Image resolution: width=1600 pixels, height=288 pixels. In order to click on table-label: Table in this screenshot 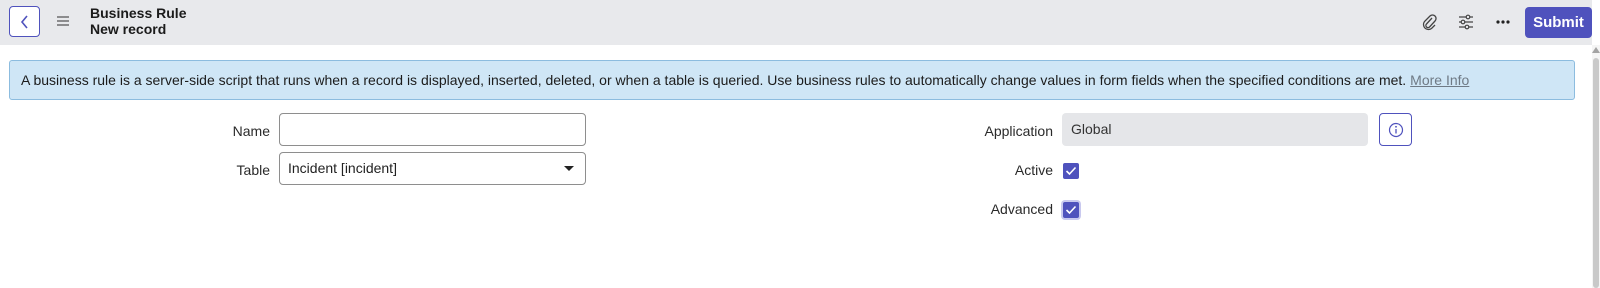, I will do `click(253, 170)`.